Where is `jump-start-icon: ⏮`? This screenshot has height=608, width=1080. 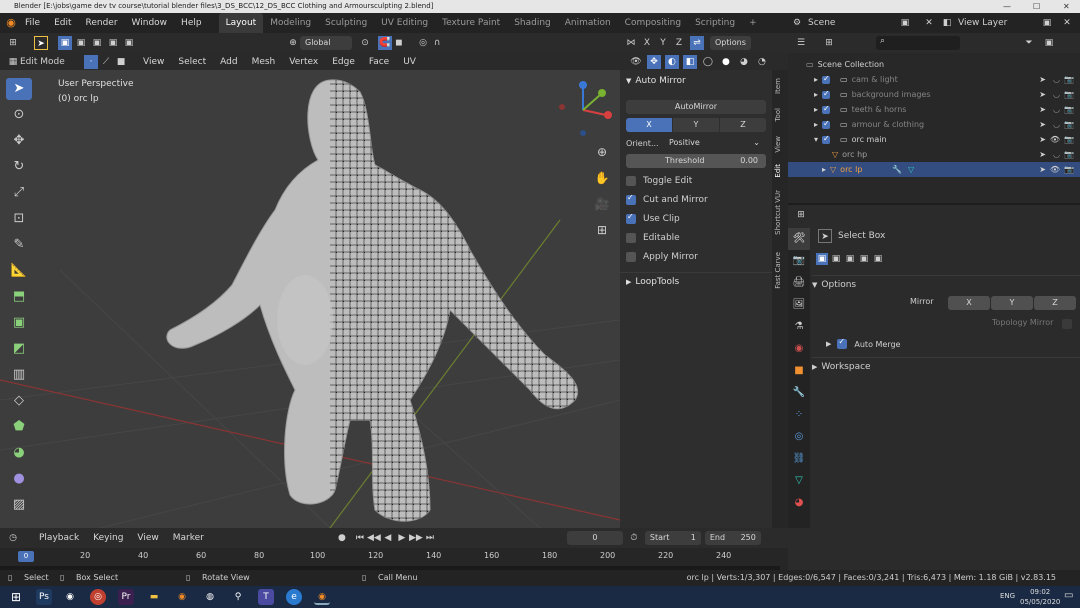
jump-start-icon: ⏮ is located at coordinates (360, 538).